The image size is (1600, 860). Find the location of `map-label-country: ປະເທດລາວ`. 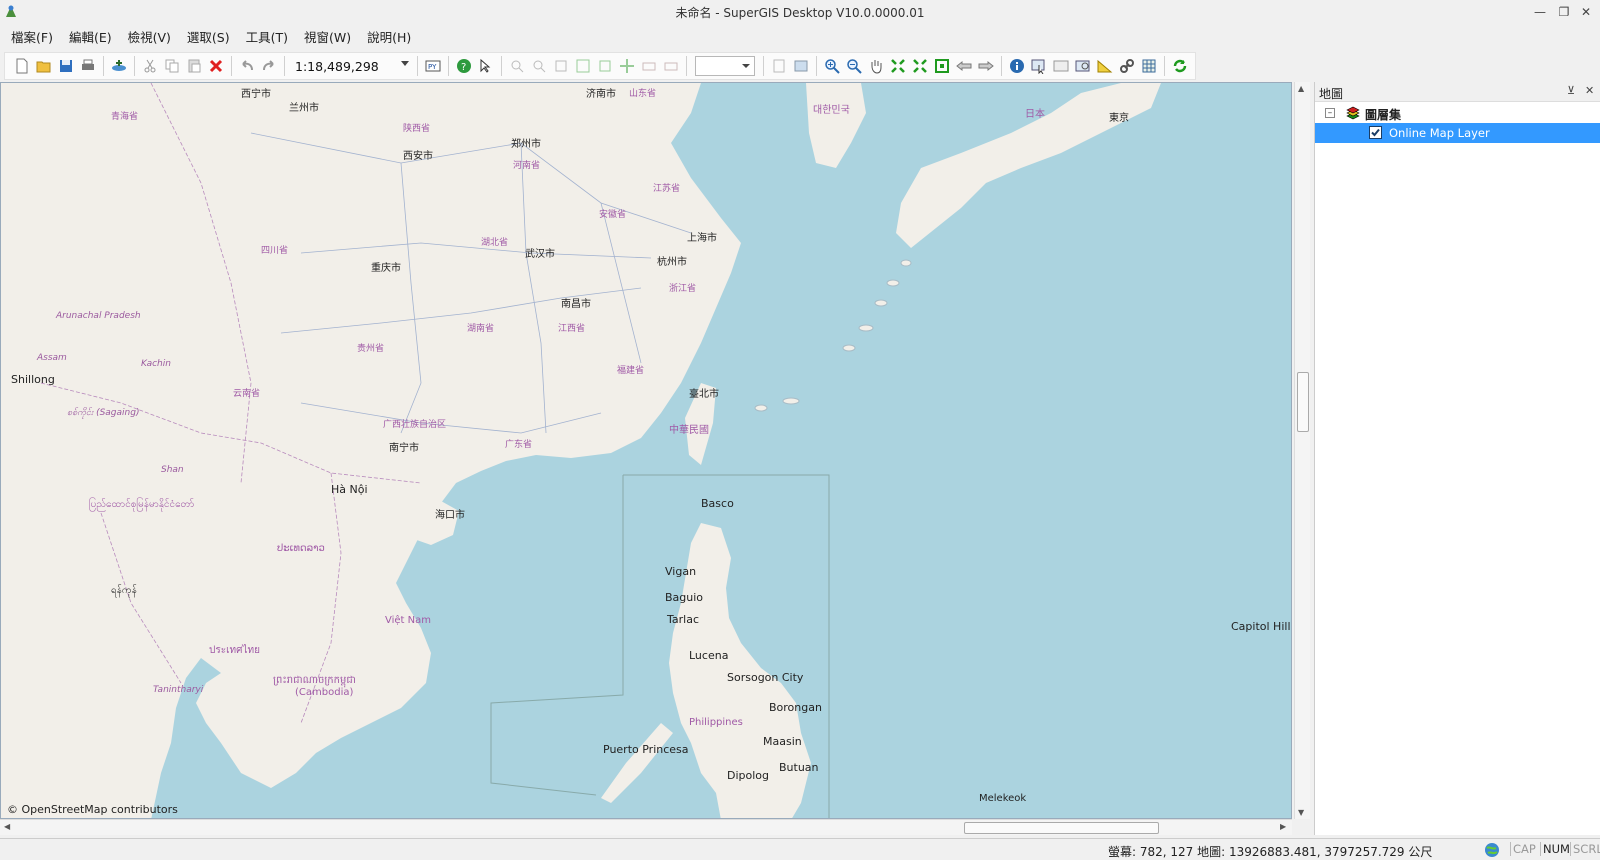

map-label-country: ປະເທດລາວ is located at coordinates (301, 548).